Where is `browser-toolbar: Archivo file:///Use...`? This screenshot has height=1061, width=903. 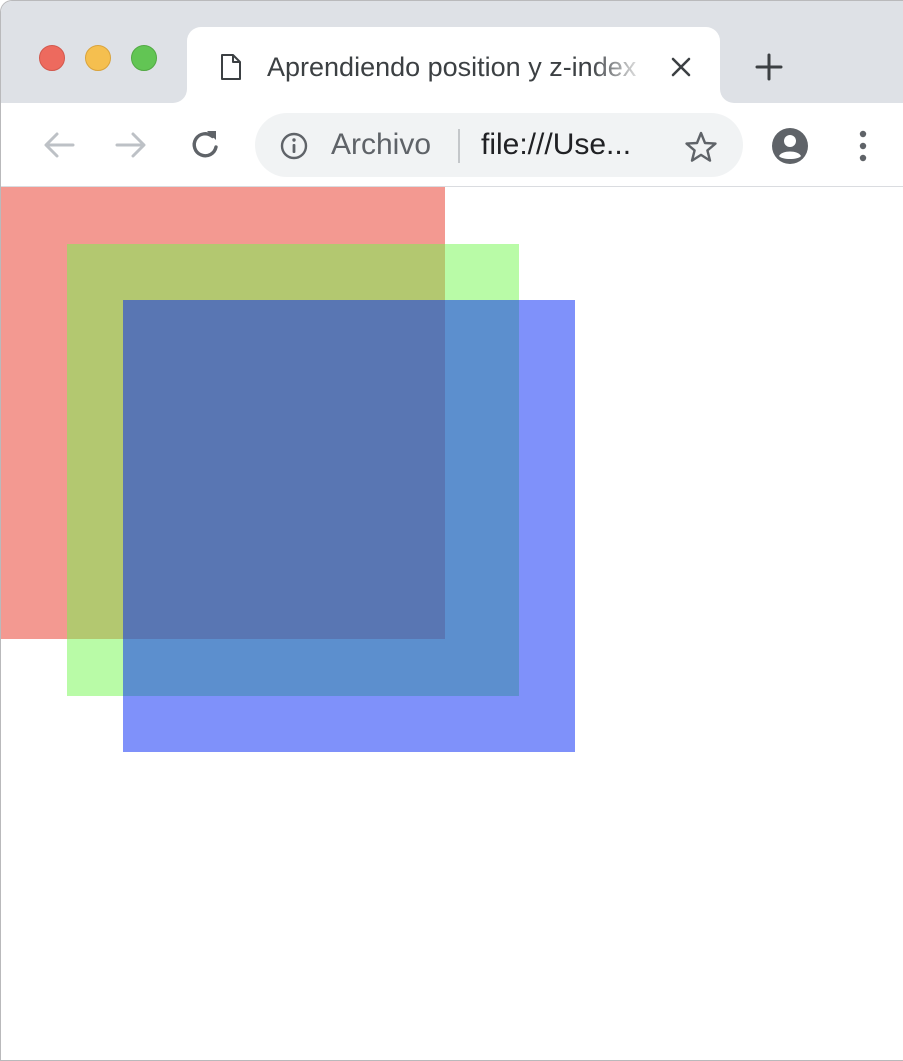 browser-toolbar: Archivo file:///Use... is located at coordinates (452, 145).